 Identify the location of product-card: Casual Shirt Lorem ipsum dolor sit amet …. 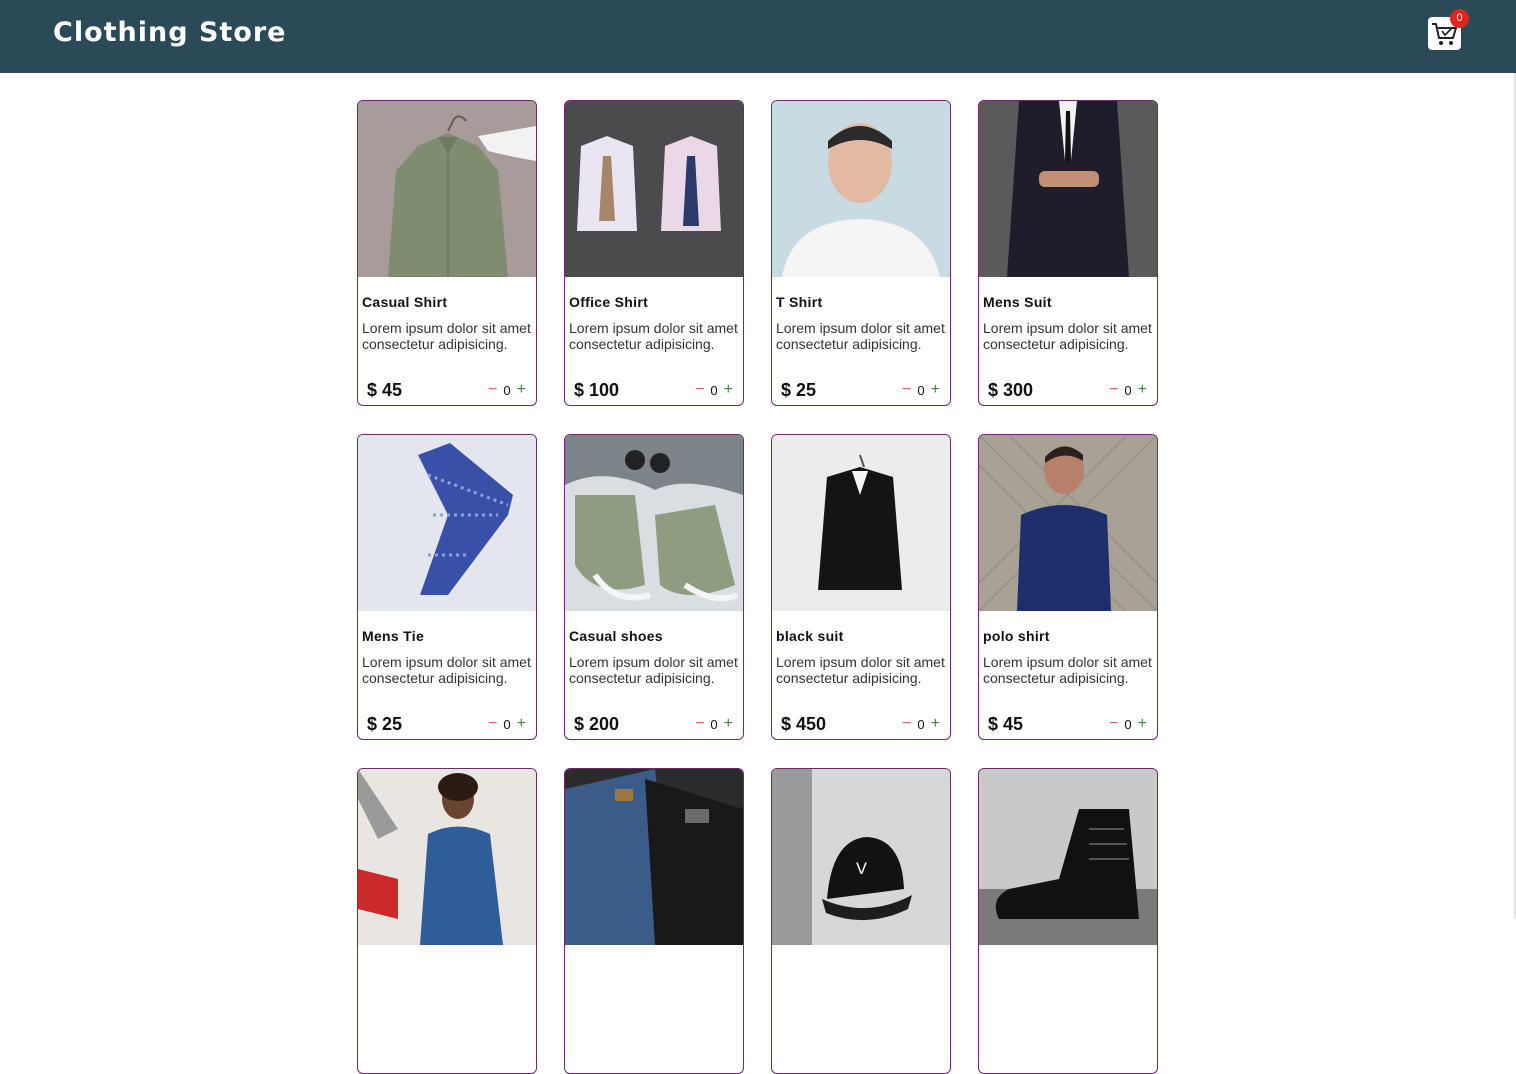
(447, 253).